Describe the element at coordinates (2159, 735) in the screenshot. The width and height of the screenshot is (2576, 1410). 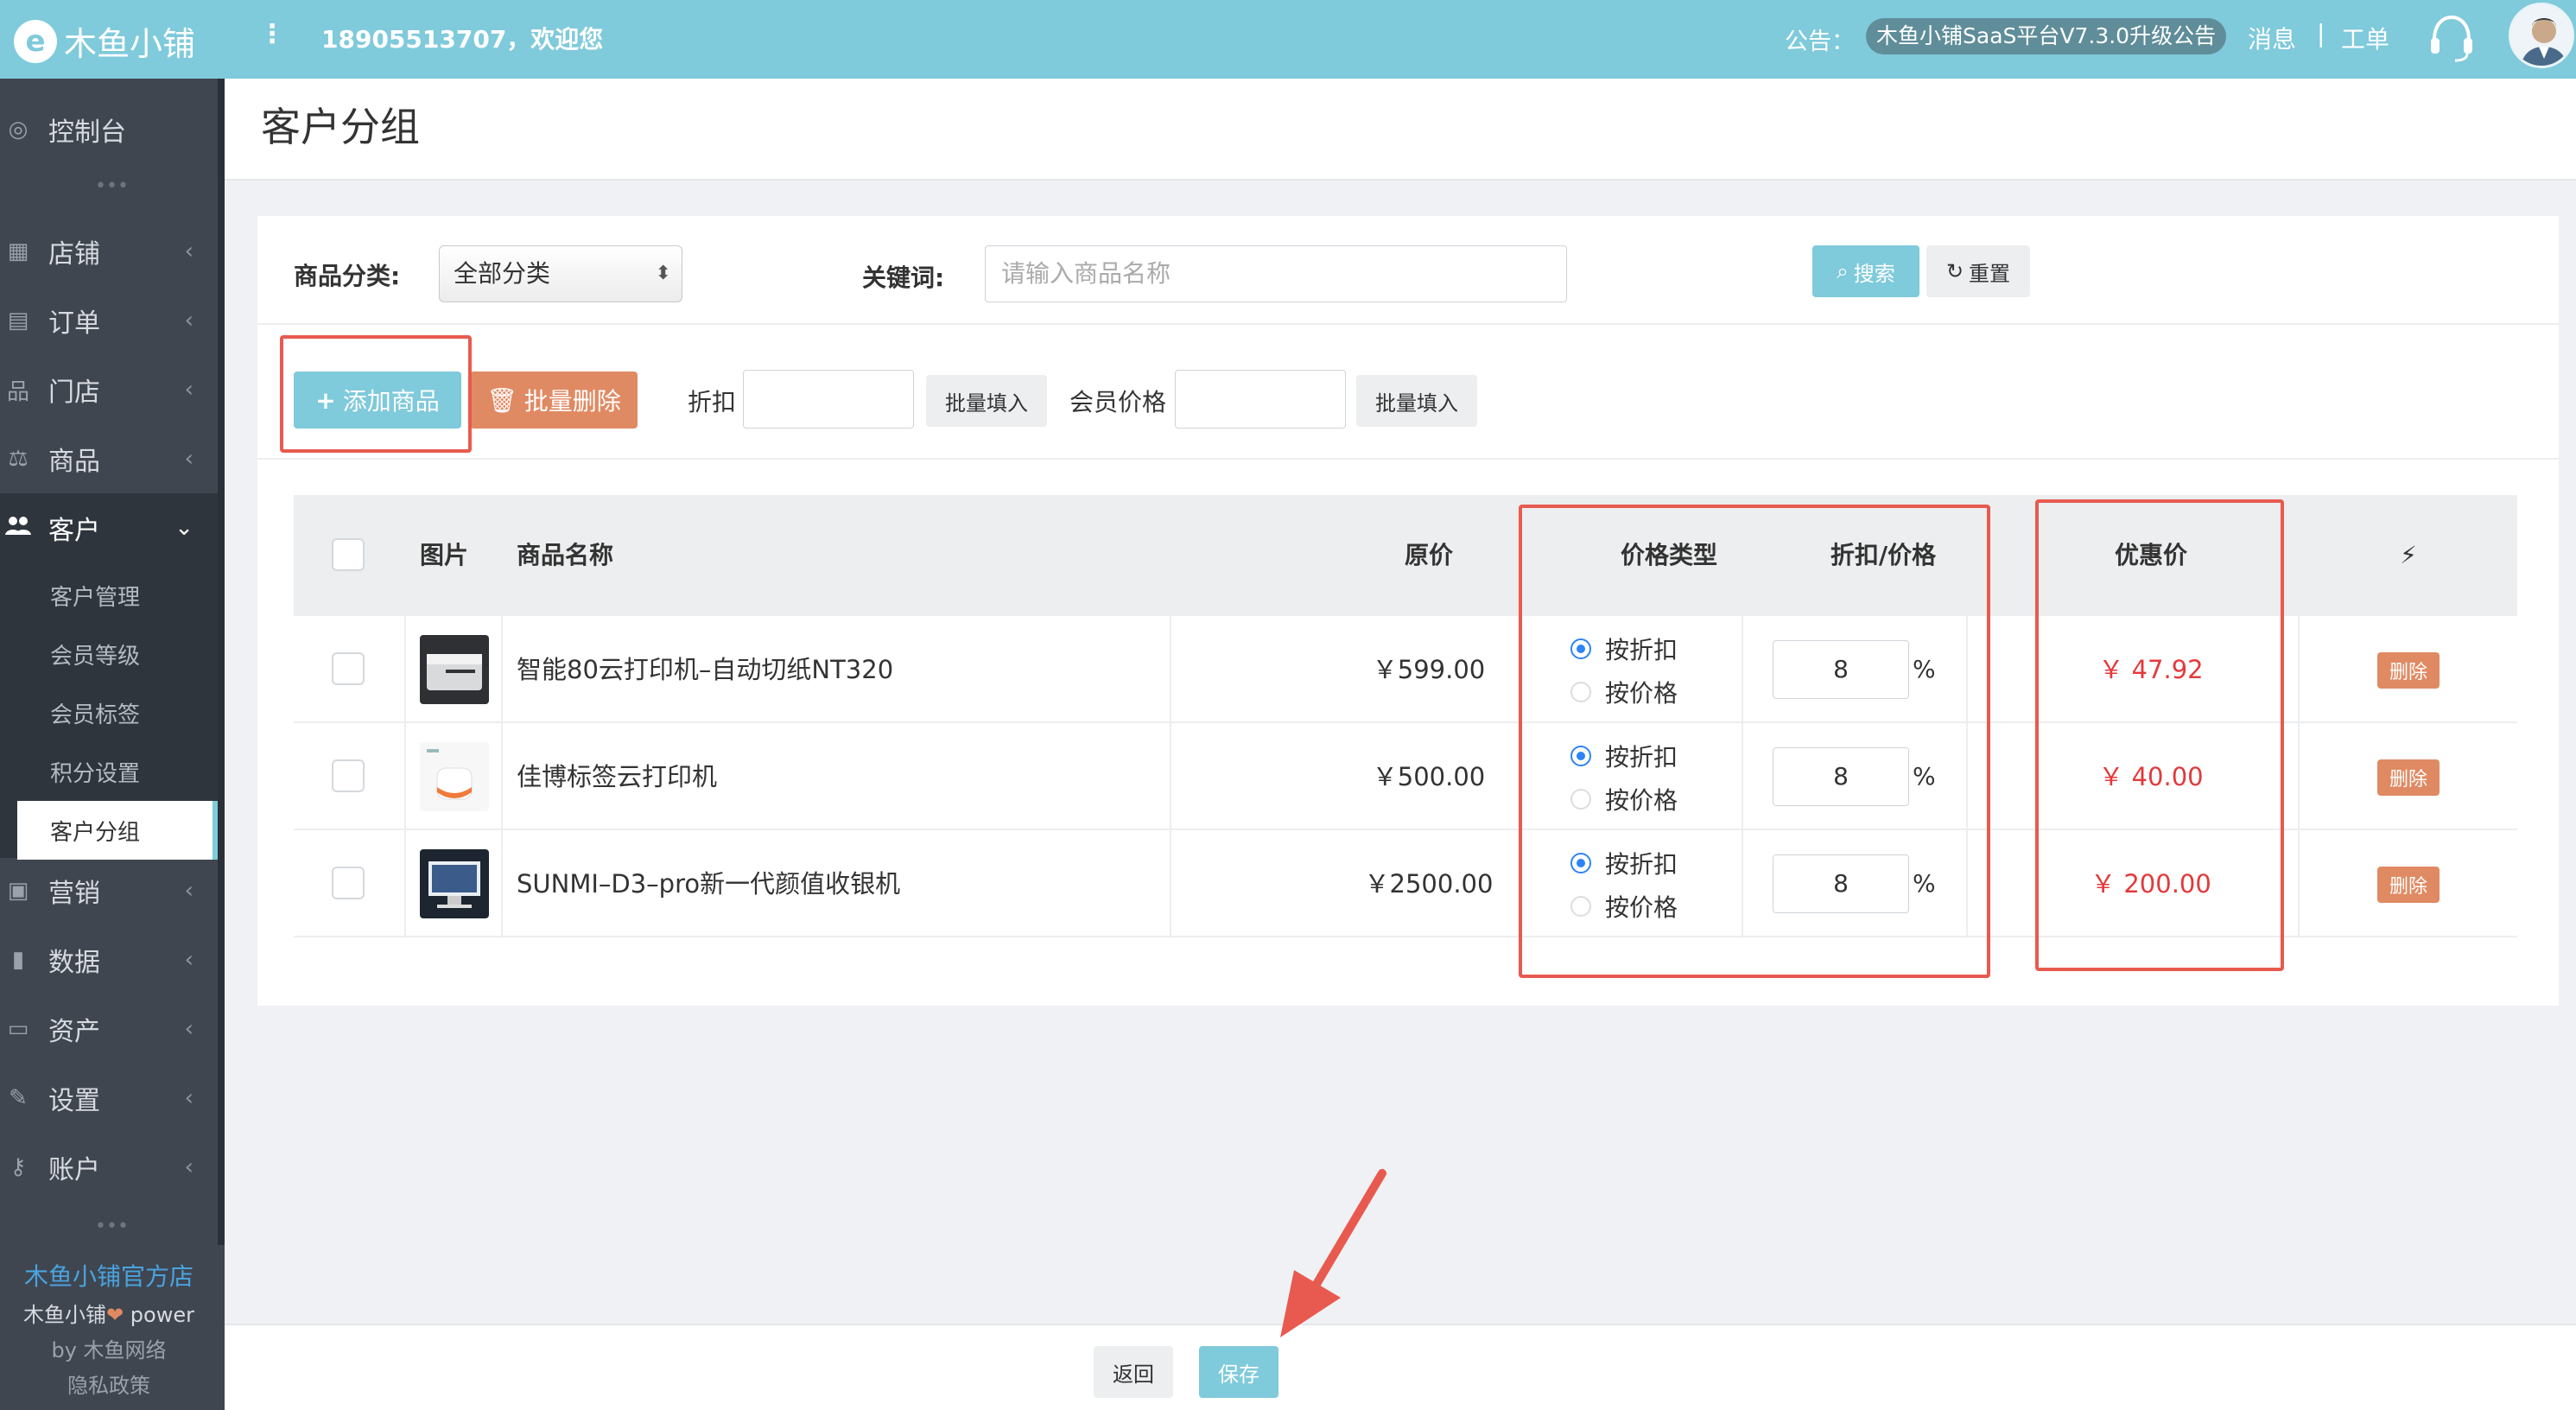
I see `highlight-promo-price-column` at that location.